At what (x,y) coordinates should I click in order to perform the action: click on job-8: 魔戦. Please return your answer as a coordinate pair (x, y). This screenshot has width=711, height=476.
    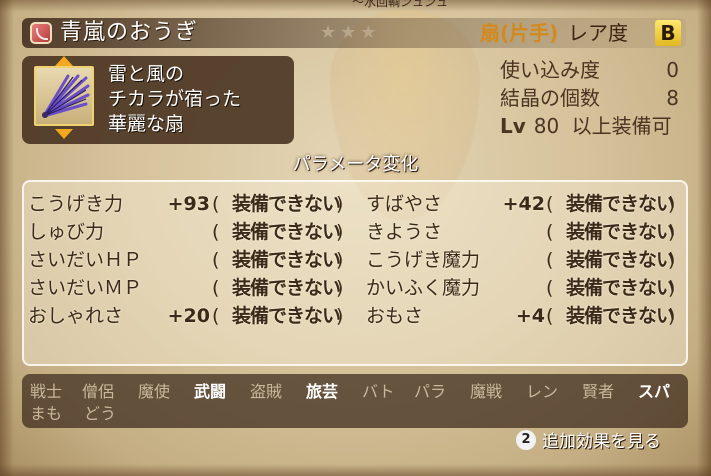
    Looking at the image, I should click on (486, 391).